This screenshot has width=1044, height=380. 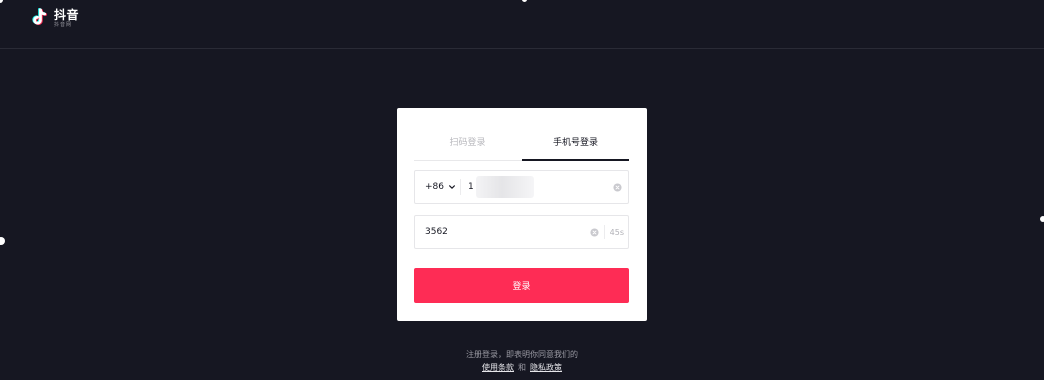 What do you see at coordinates (522, 354) in the screenshot?
I see `agreement-text: 注册登录，即表明你同意我们的` at bounding box center [522, 354].